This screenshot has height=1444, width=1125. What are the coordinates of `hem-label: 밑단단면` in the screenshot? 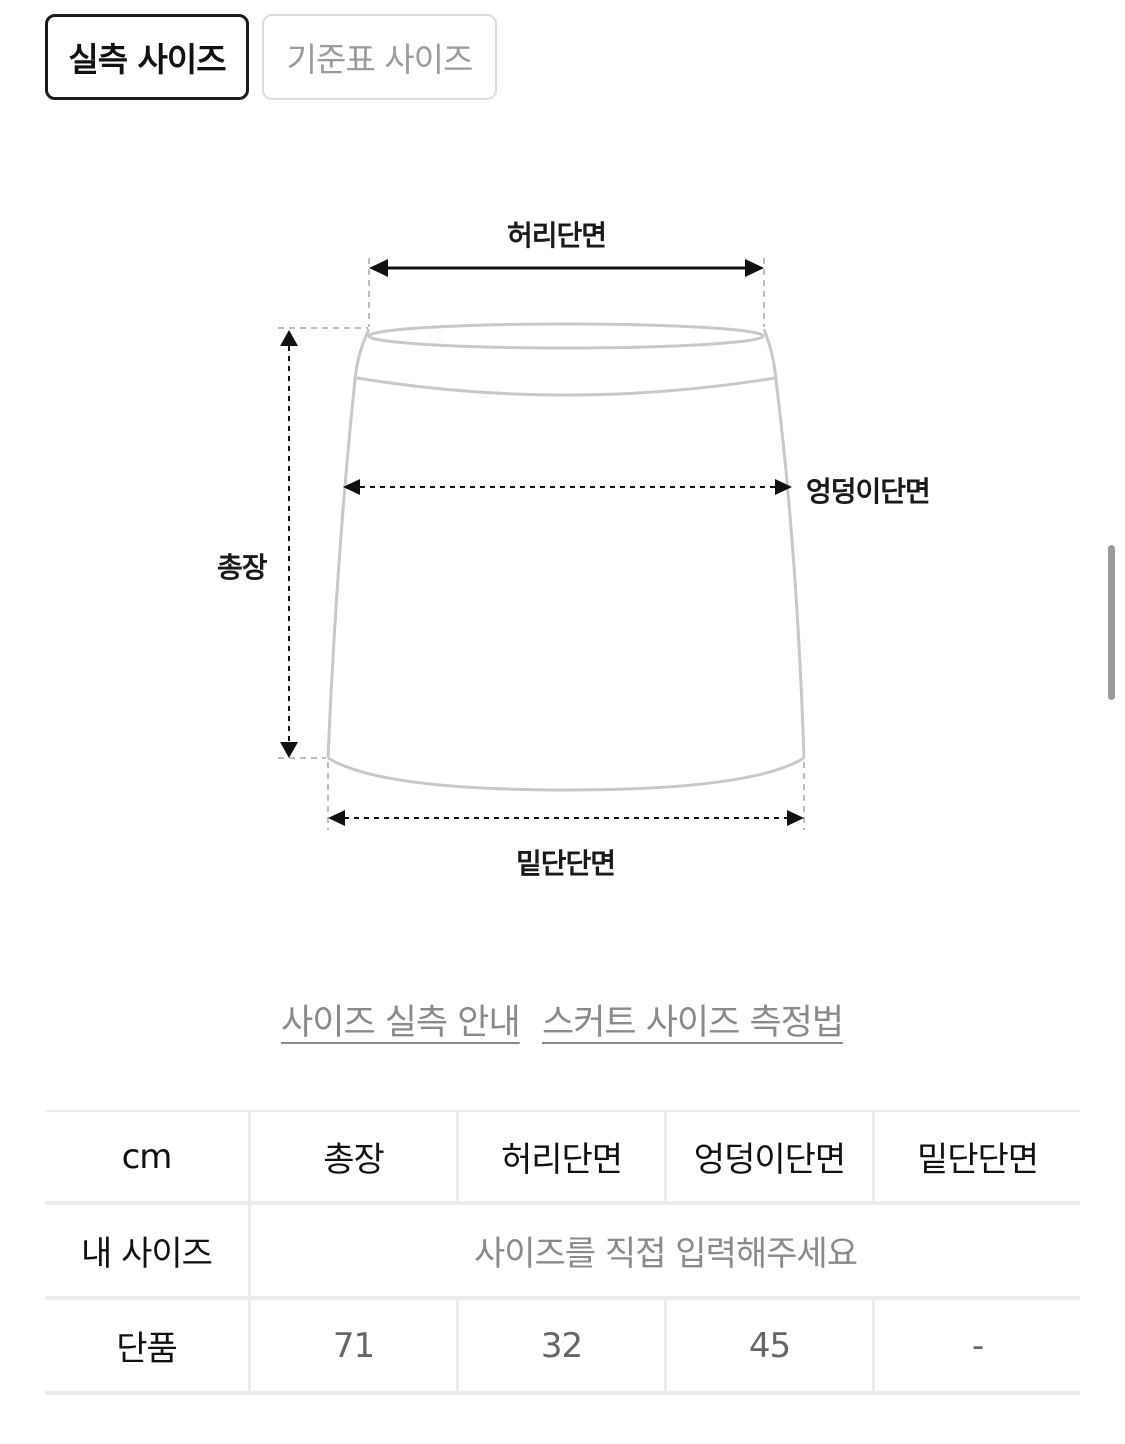 It's located at (566, 863).